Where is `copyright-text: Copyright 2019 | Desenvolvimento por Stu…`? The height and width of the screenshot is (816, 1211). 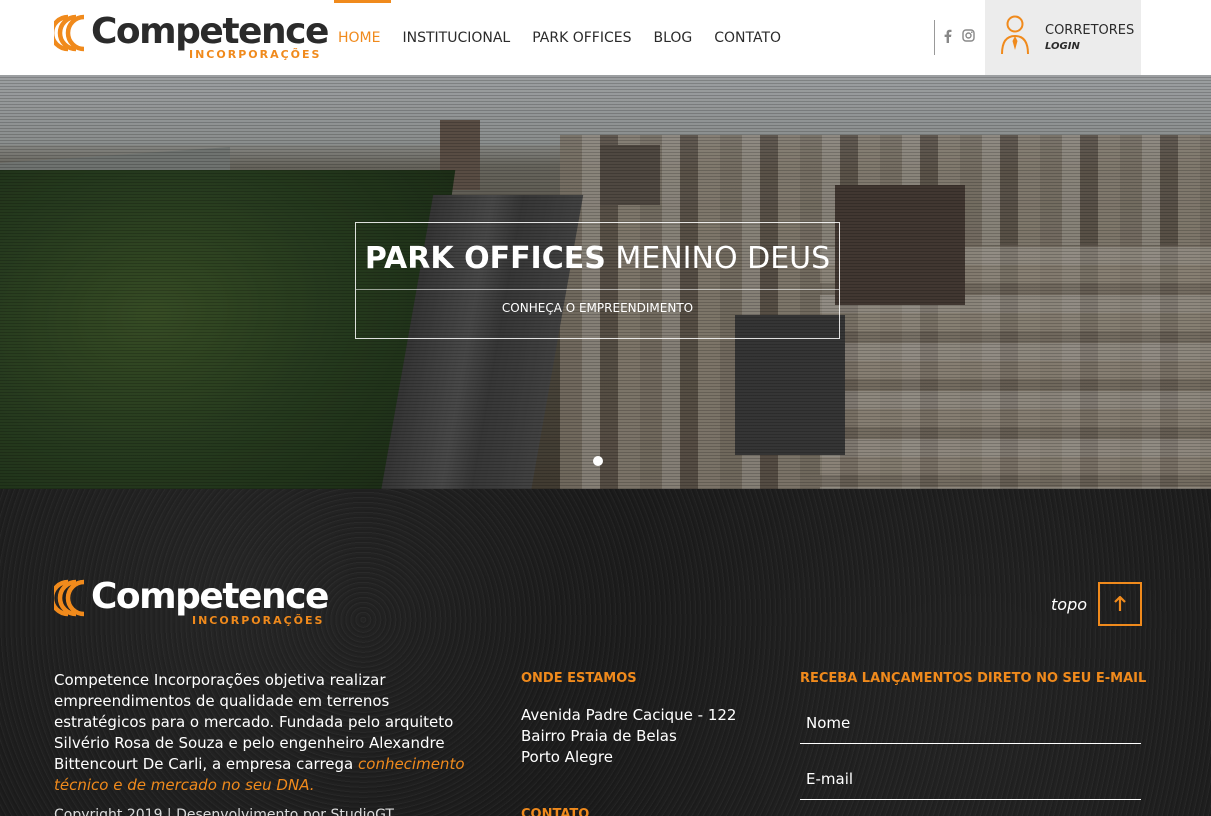 copyright-text: Copyright 2019 | Desenvolvimento por Stu… is located at coordinates (224, 811).